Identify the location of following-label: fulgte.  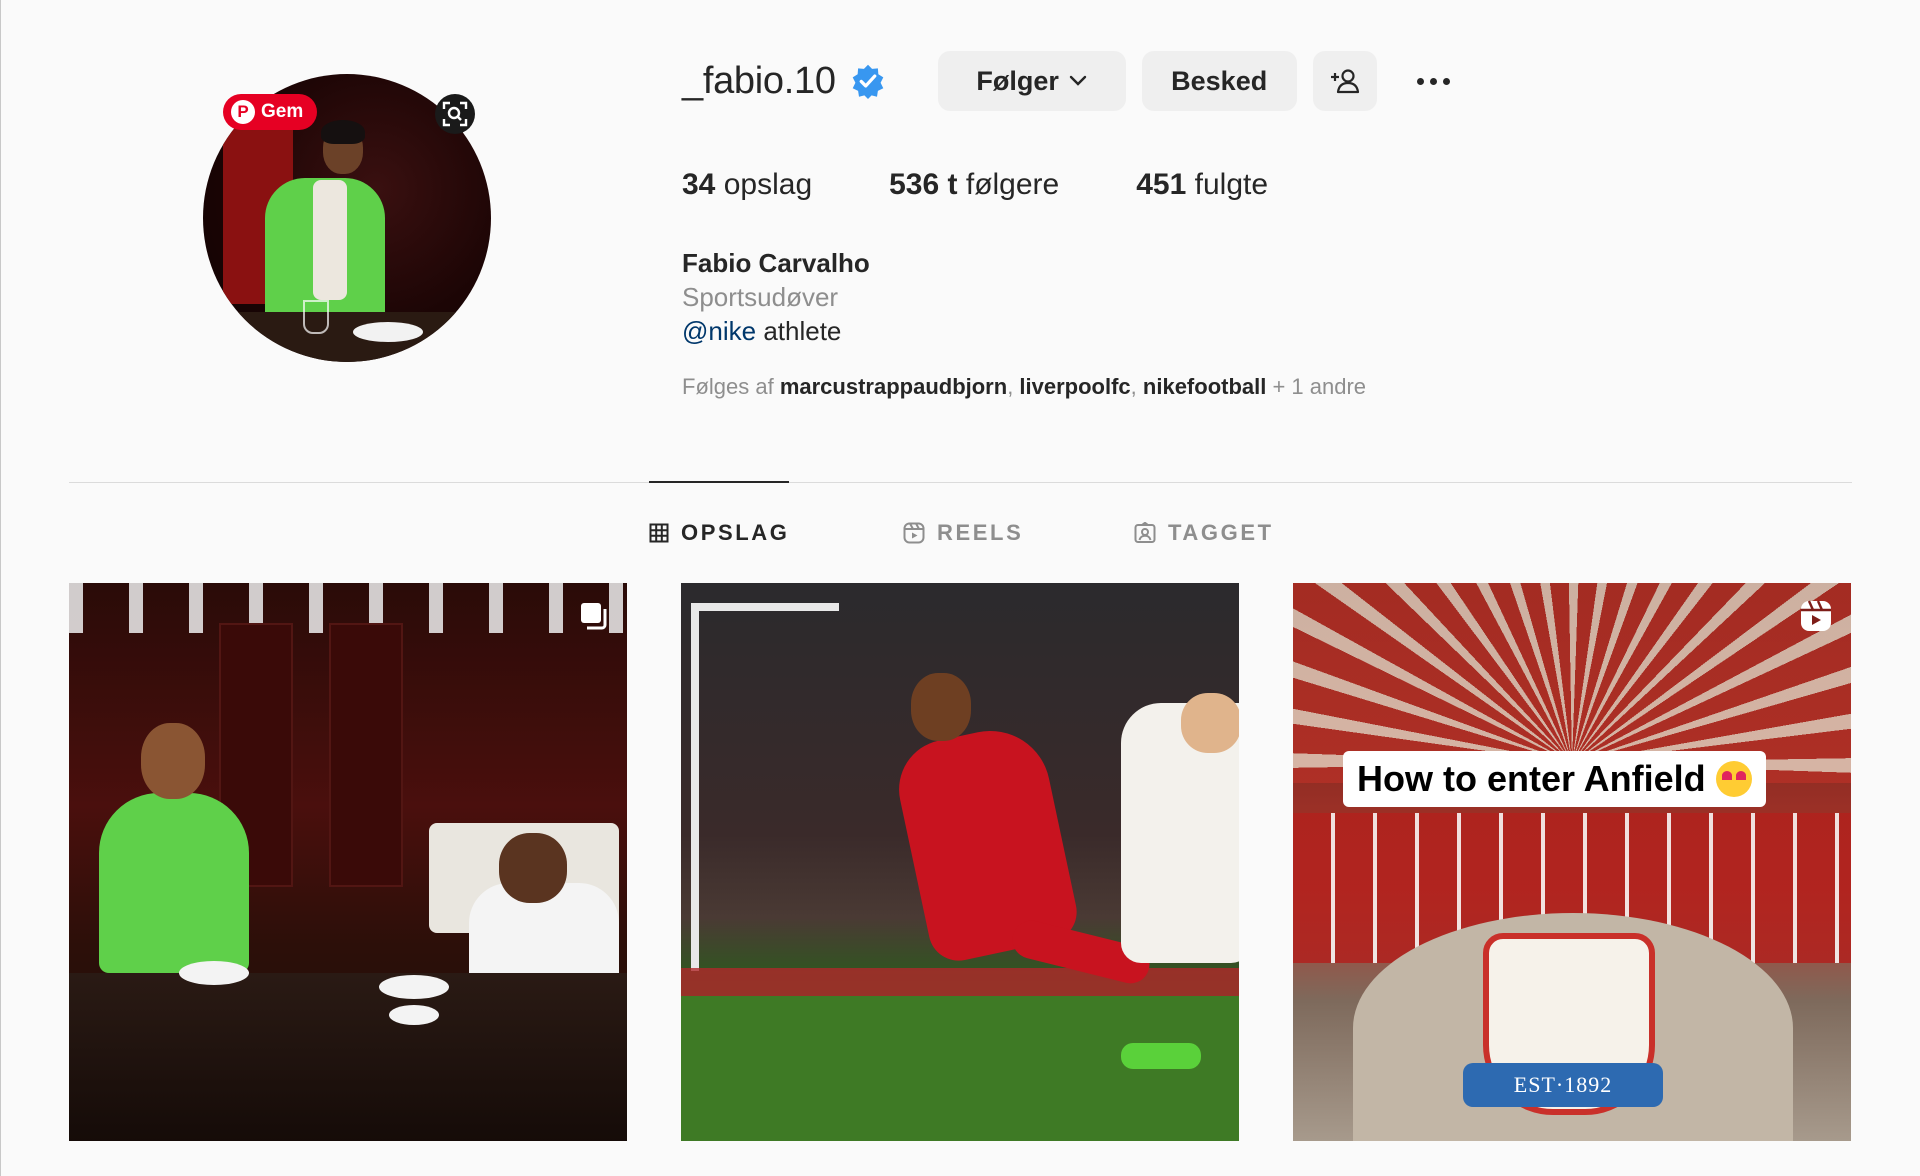
(1231, 184).